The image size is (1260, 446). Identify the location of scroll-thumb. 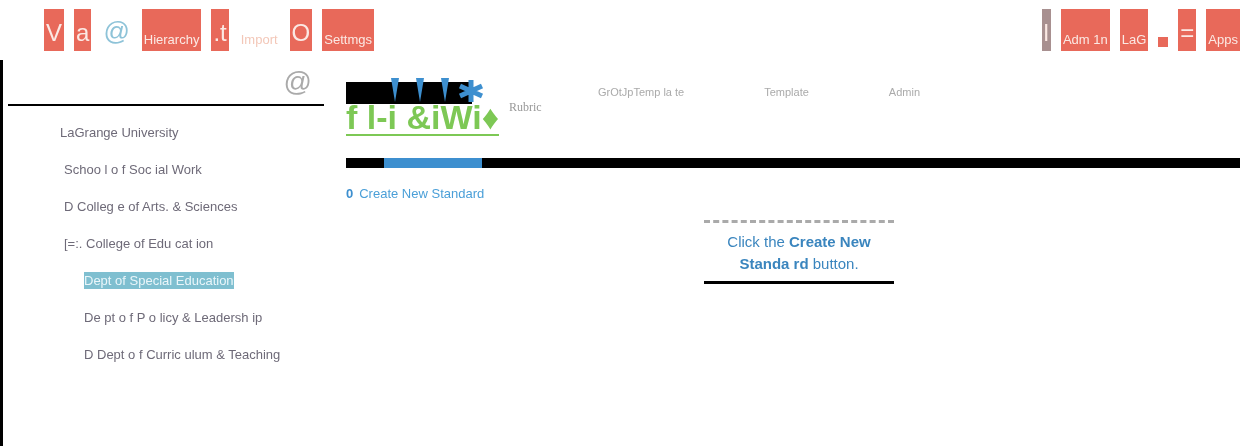
(433, 163).